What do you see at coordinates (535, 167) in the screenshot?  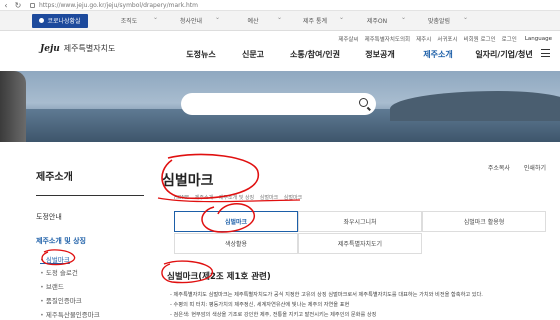 I see `print-button: 인쇄하기` at bounding box center [535, 167].